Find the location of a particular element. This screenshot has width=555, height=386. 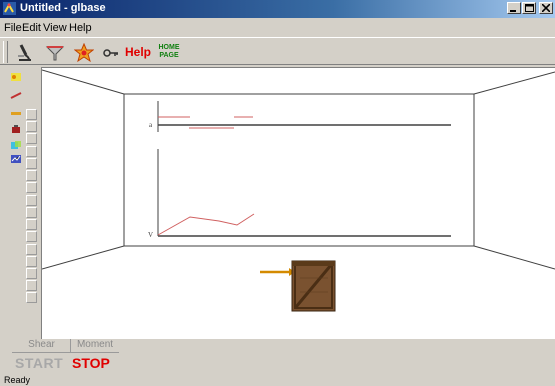

upper-plot-label: a is located at coordinates (151, 125).